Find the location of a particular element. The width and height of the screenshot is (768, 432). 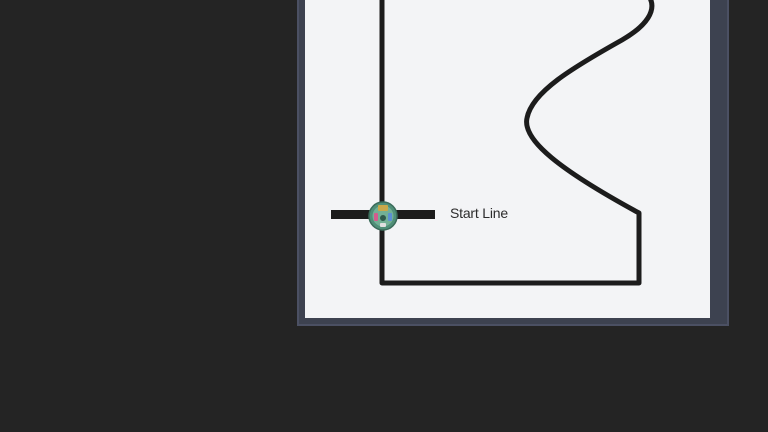

line-follower-robot-icon is located at coordinates (383, 216).